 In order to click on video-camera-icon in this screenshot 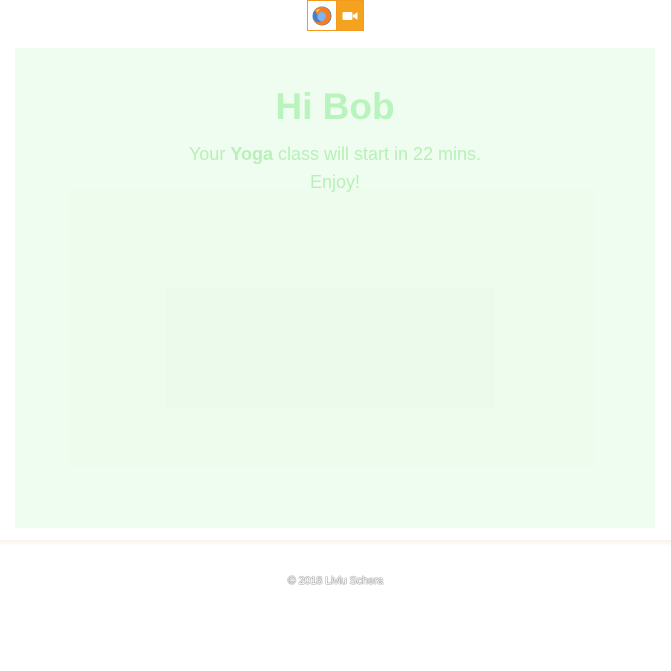, I will do `click(350, 15)`.